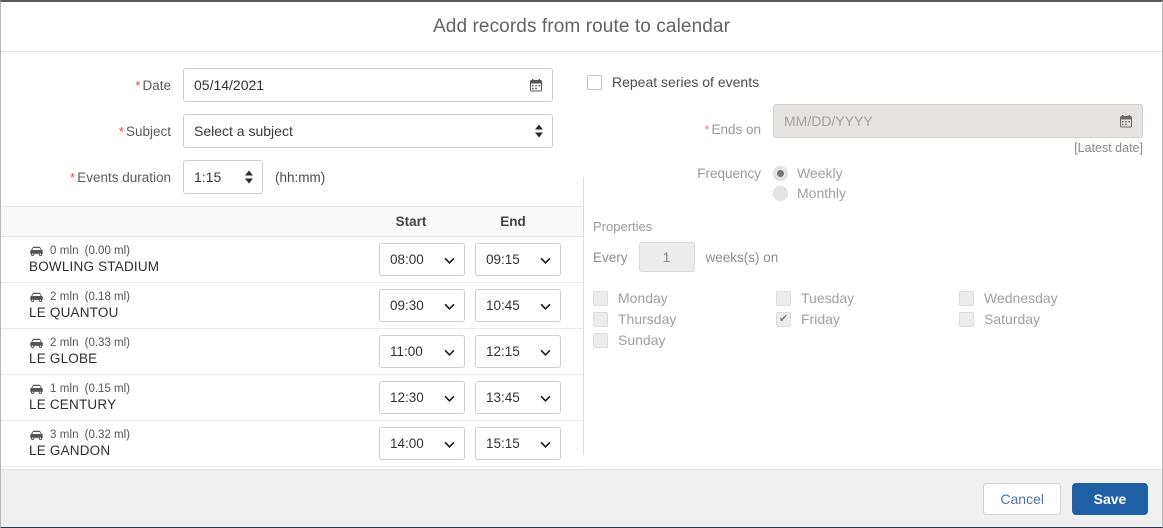  I want to click on events-duration-hint: (hh:mm), so click(300, 177).